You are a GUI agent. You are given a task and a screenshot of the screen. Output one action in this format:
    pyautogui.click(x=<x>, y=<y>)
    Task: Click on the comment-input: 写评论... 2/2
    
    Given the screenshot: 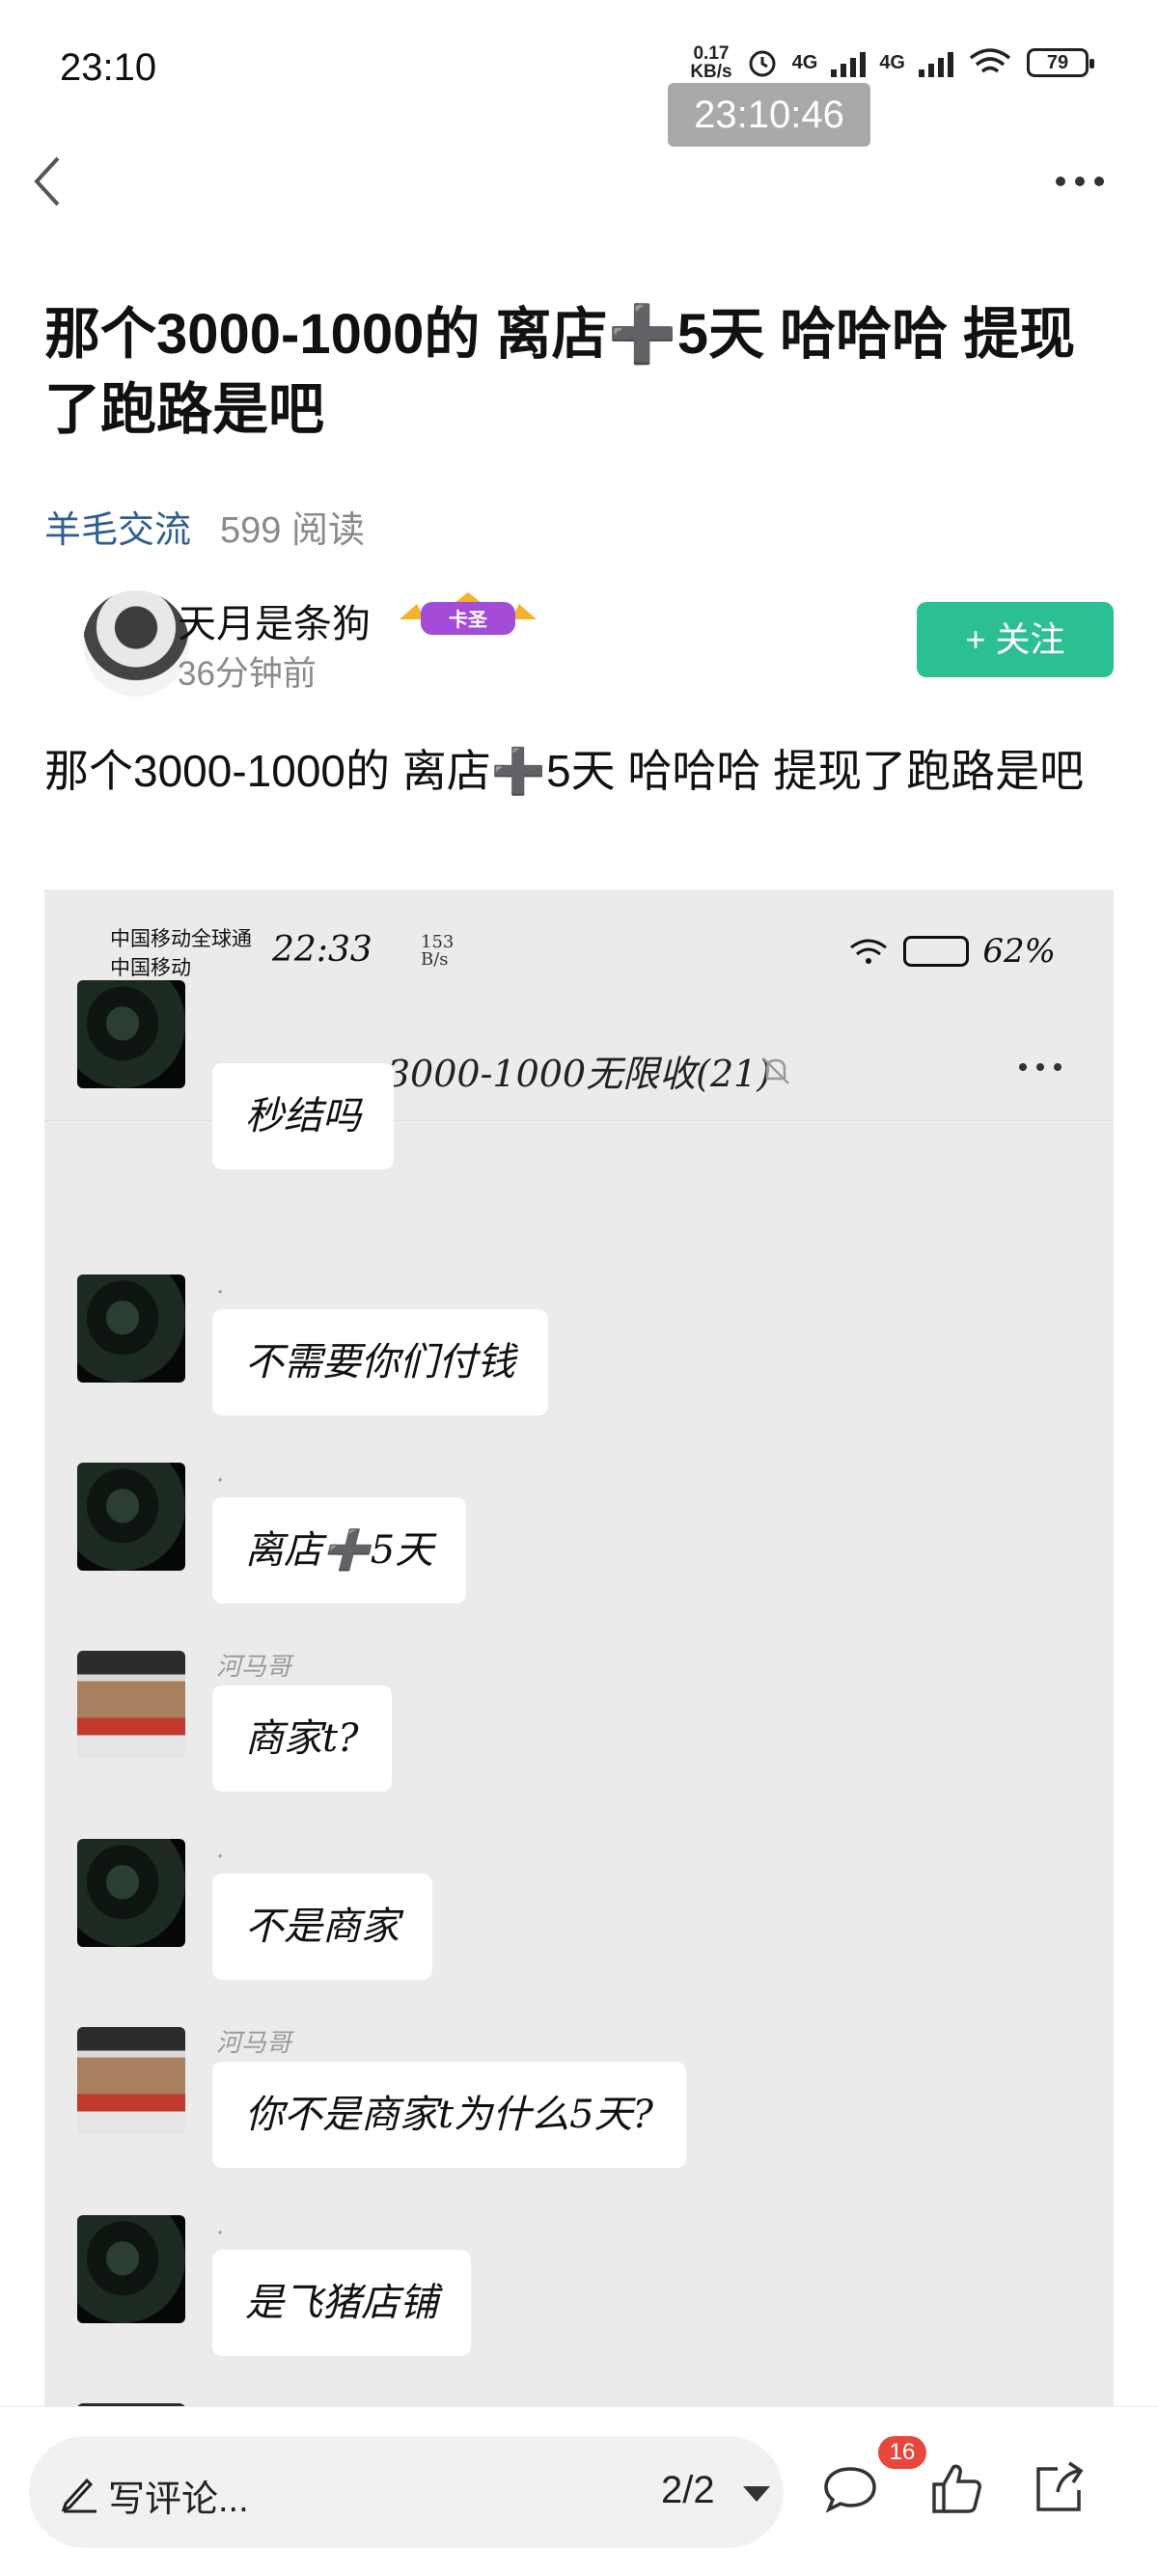 What is the action you would take?
    pyautogui.click(x=406, y=2492)
    